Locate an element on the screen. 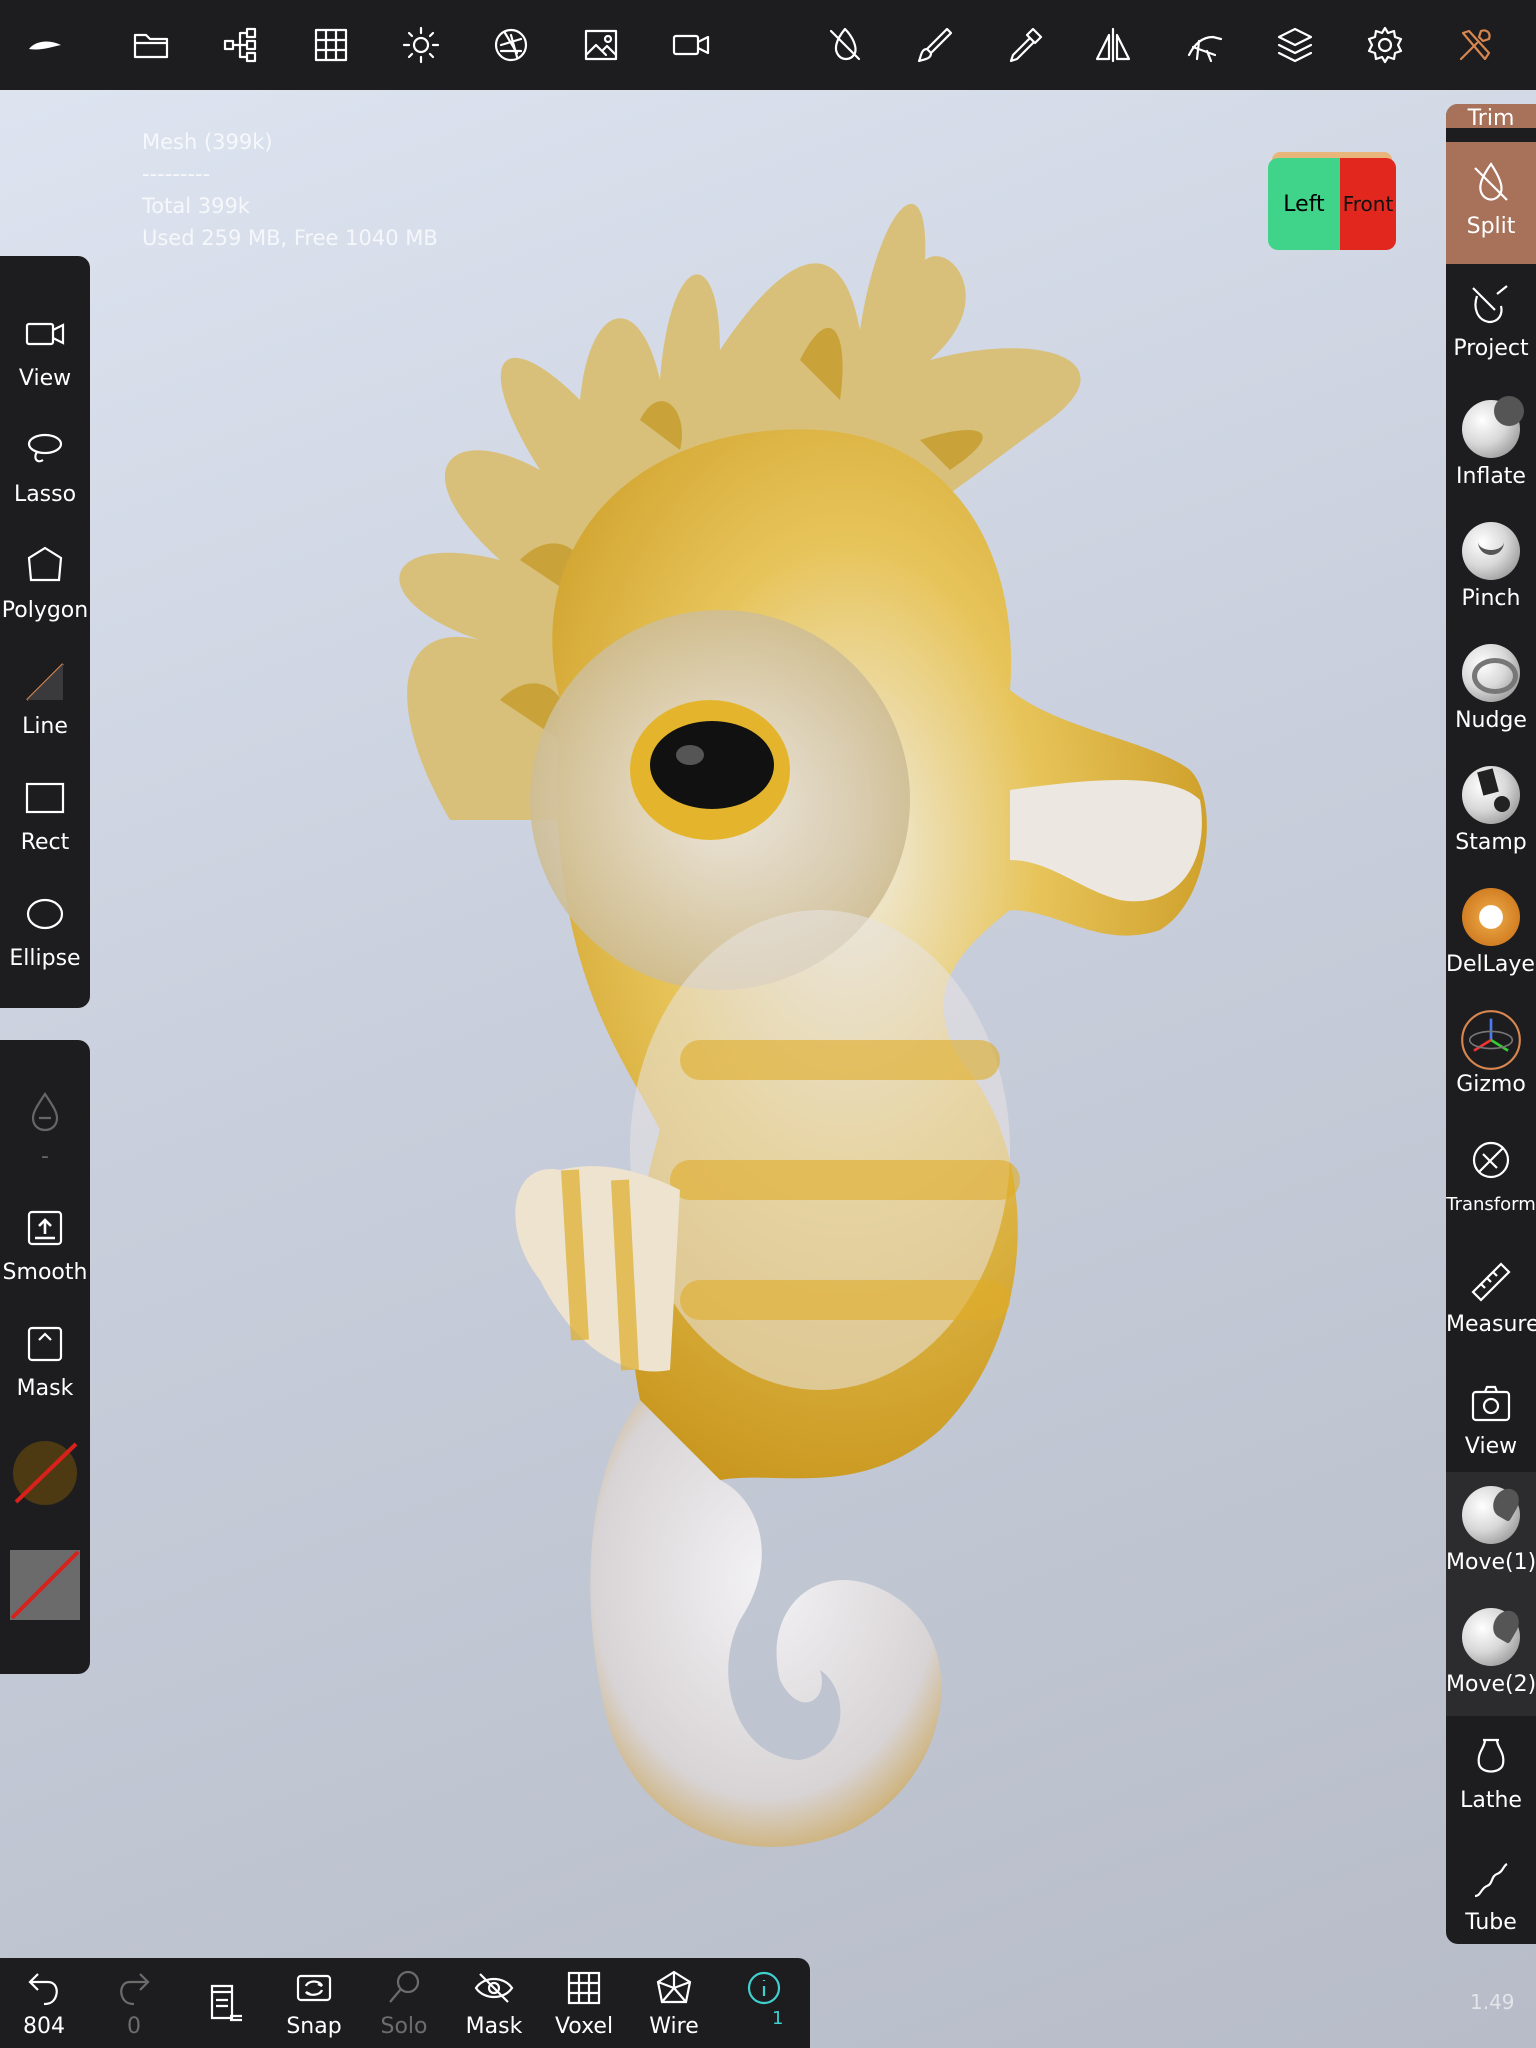  tool-line: Line is located at coordinates (45, 699).